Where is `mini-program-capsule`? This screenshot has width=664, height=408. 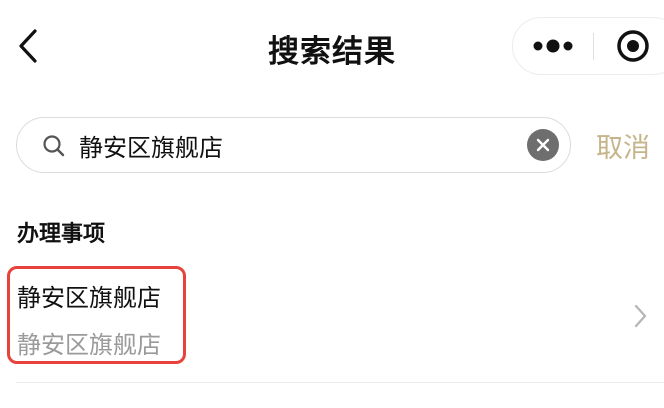 mini-program-capsule is located at coordinates (588, 46).